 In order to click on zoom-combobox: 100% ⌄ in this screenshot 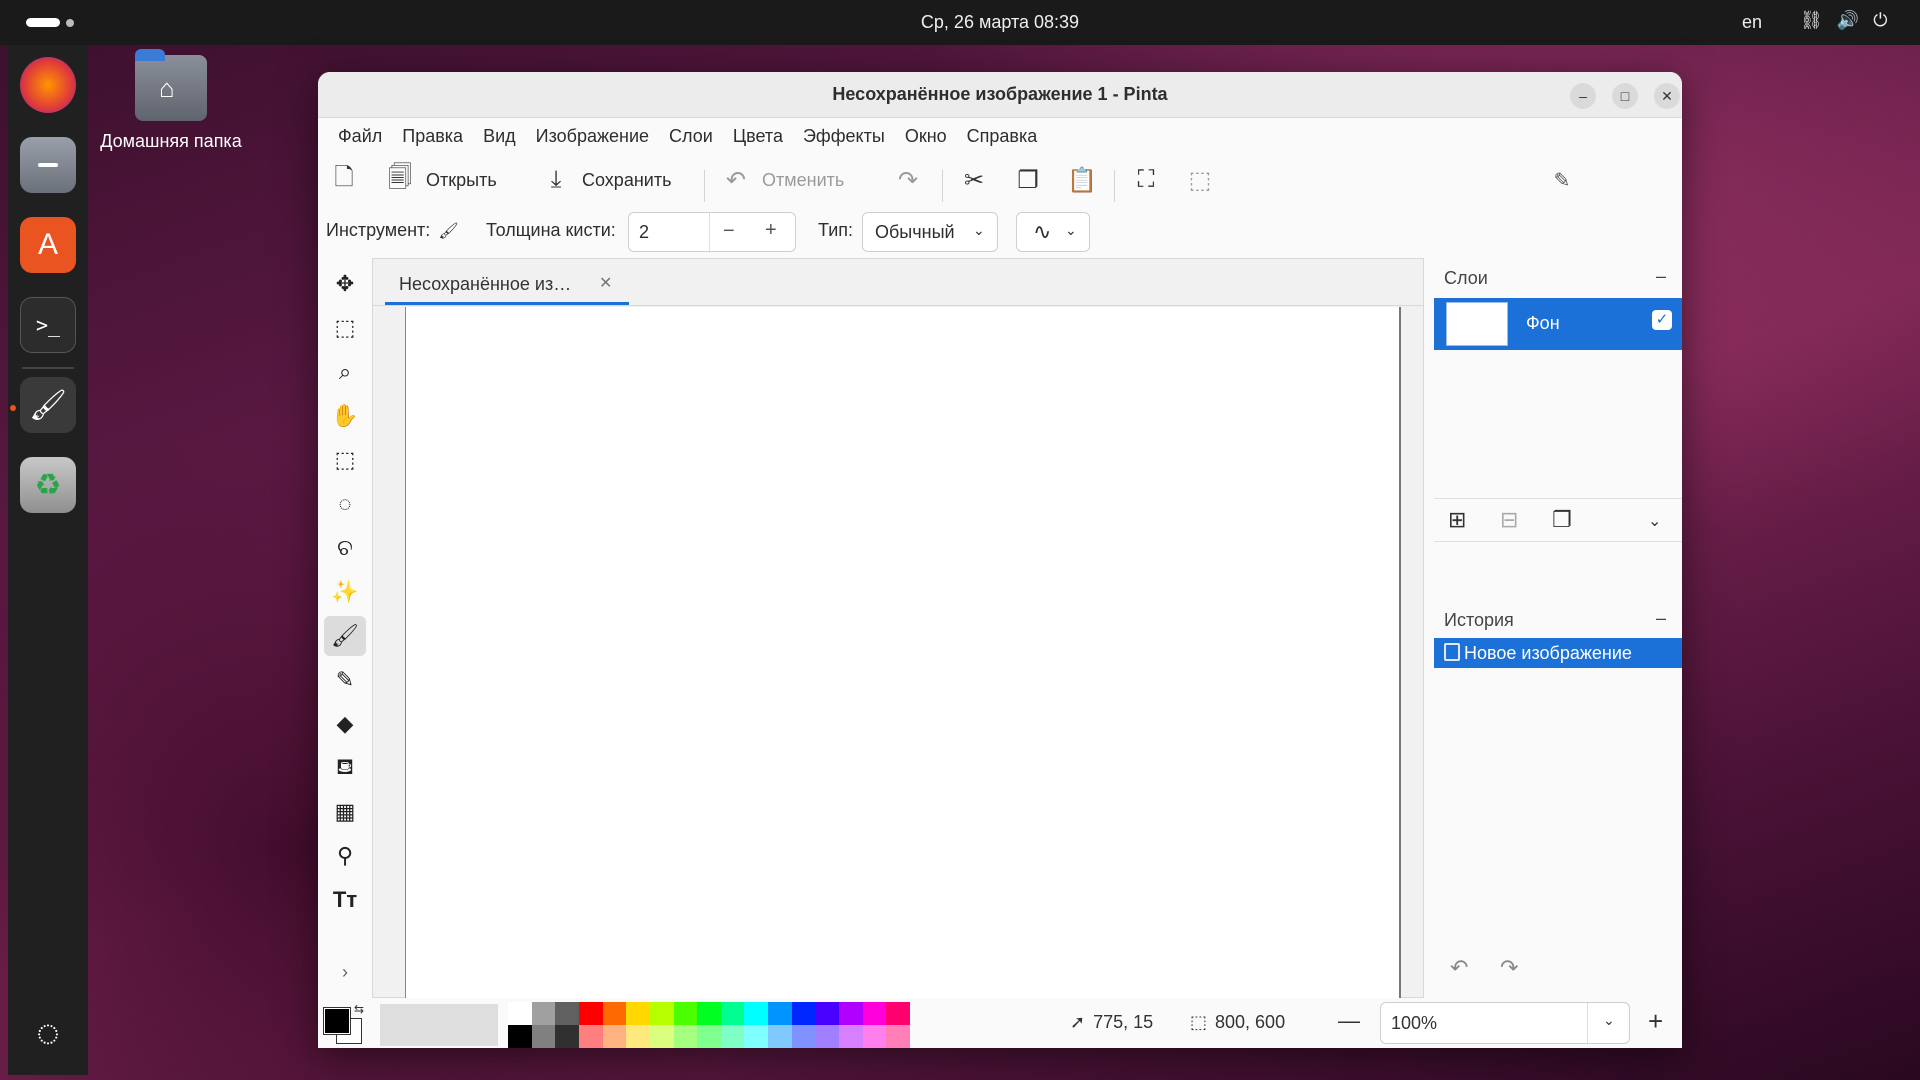, I will do `click(1505, 1023)`.